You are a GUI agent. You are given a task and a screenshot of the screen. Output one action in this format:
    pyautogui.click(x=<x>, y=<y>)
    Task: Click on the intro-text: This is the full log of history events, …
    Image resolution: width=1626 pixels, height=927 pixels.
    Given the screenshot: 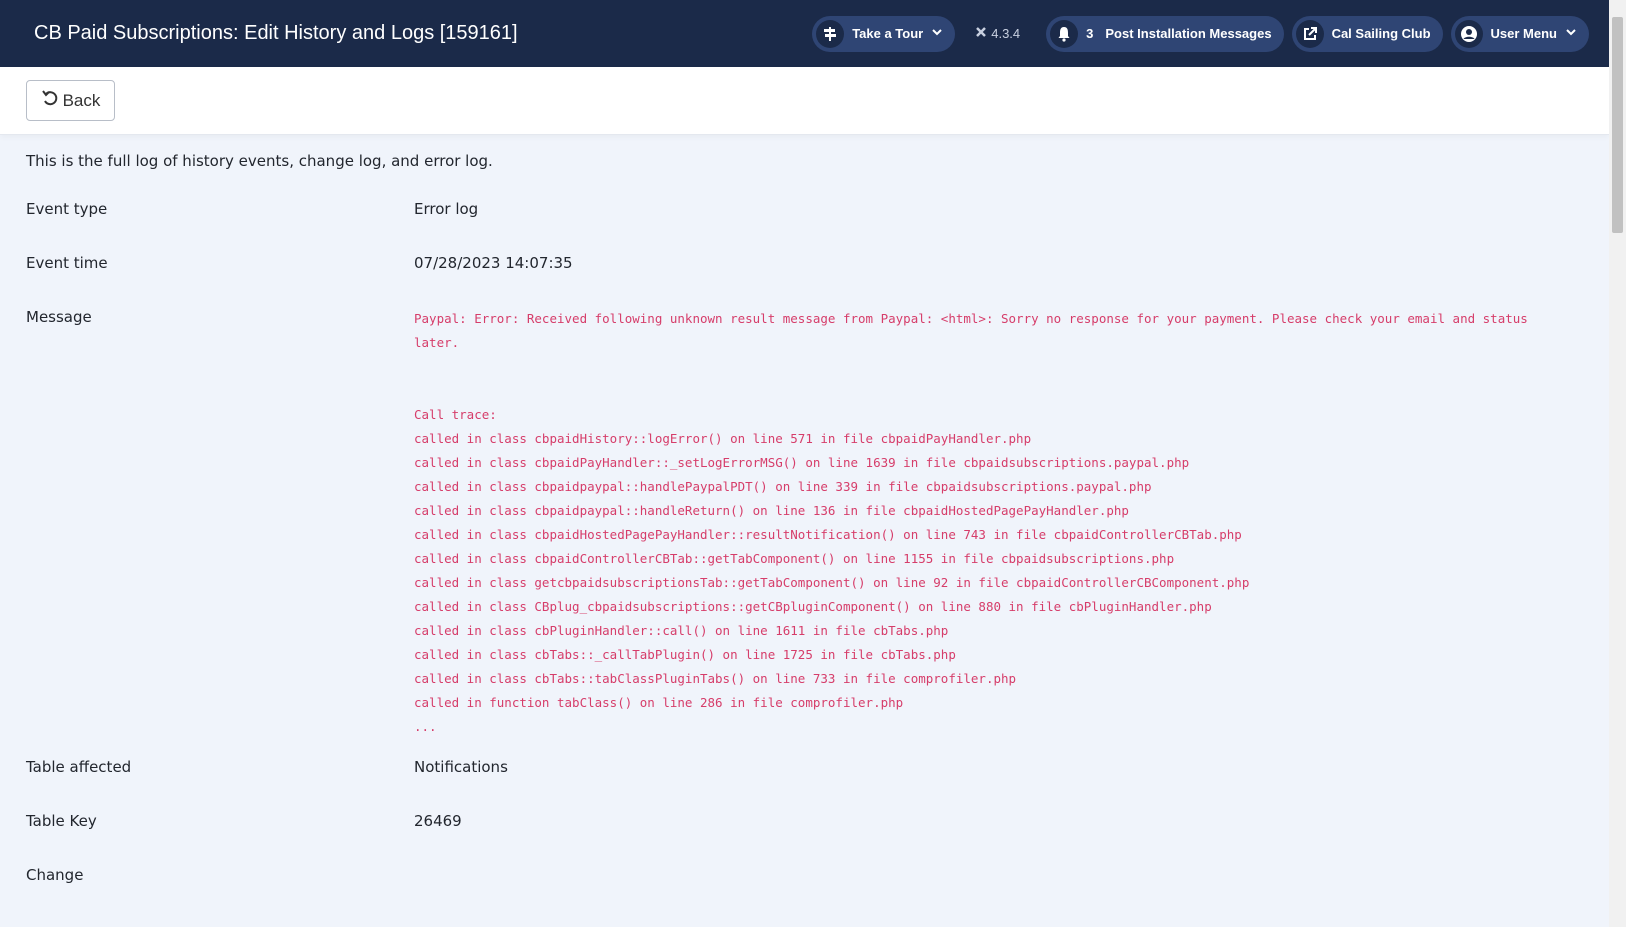 What is the action you would take?
    pyautogui.click(x=259, y=161)
    